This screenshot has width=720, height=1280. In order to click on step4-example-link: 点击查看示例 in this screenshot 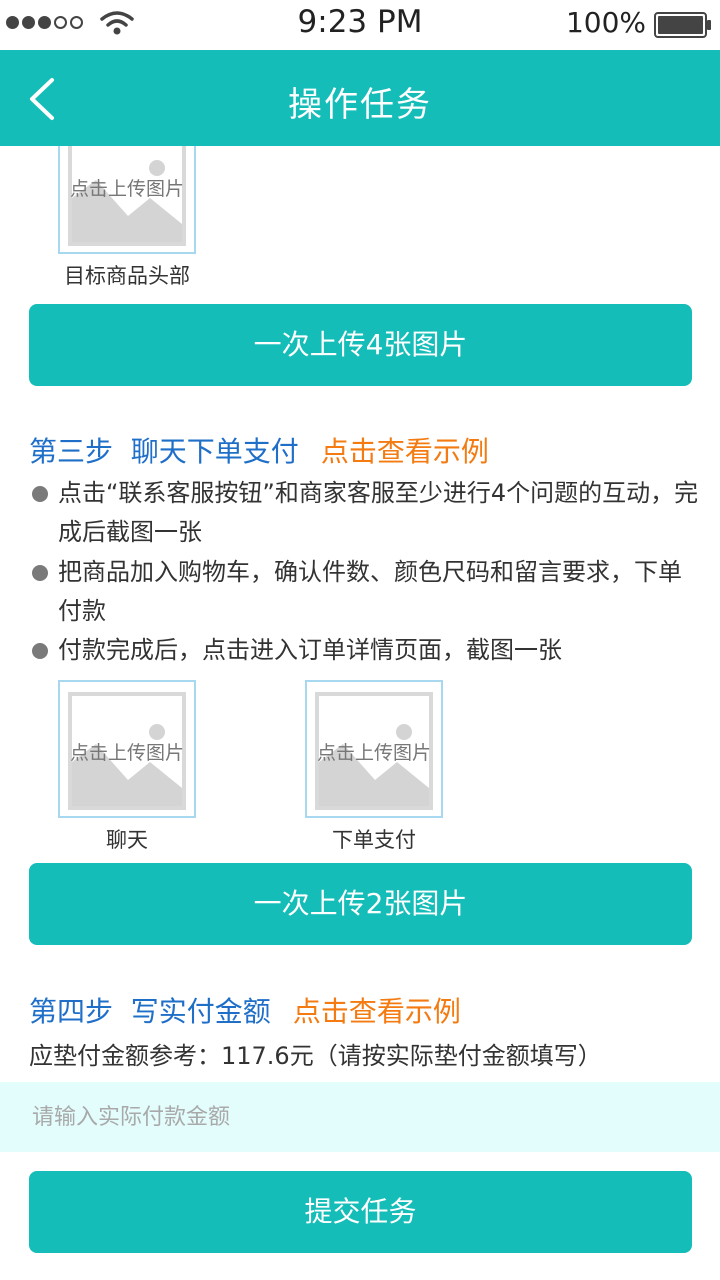, I will do `click(377, 1011)`.